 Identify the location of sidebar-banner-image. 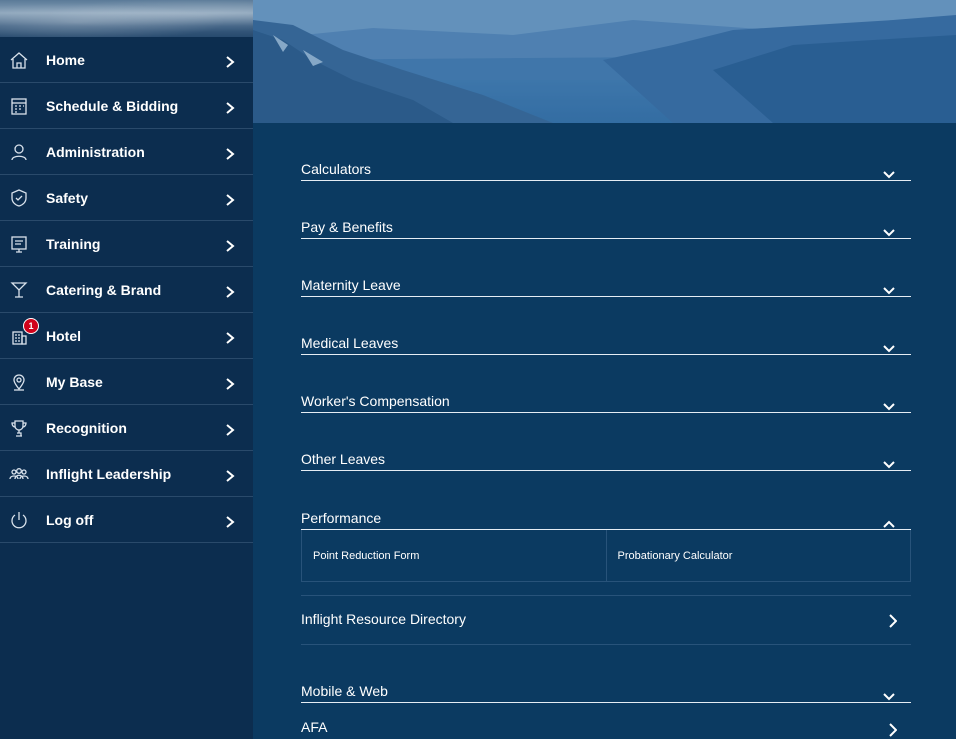
(126, 18).